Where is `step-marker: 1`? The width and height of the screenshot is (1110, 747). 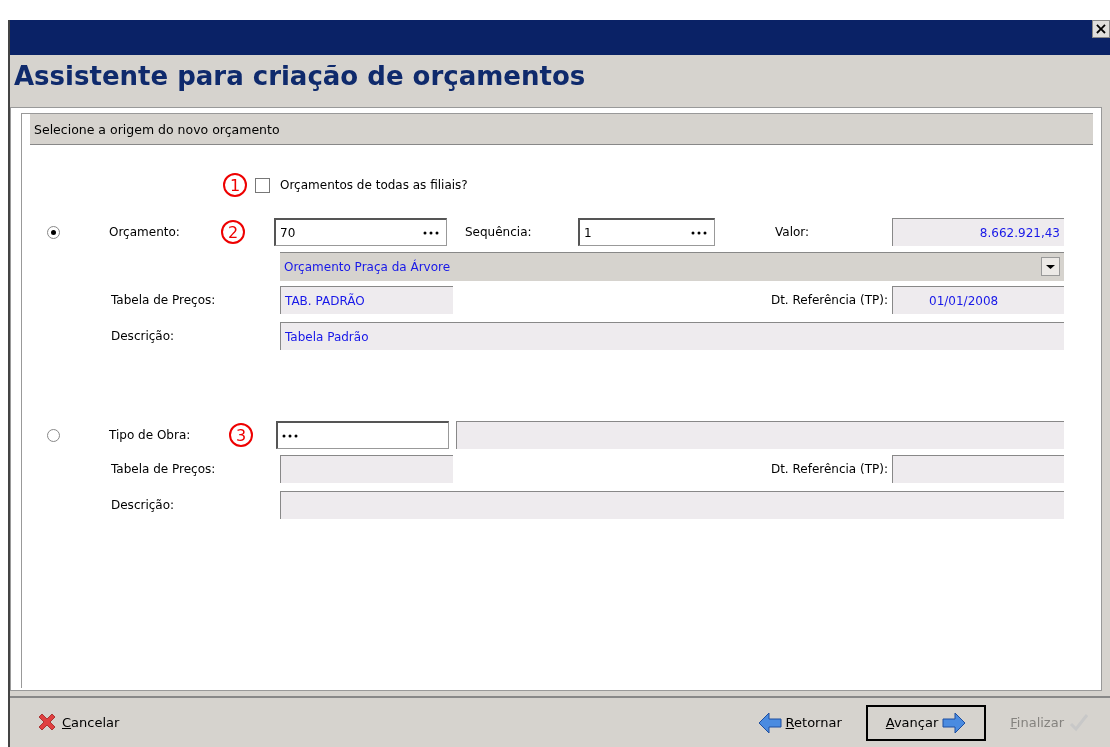
step-marker: 1 is located at coordinates (235, 185).